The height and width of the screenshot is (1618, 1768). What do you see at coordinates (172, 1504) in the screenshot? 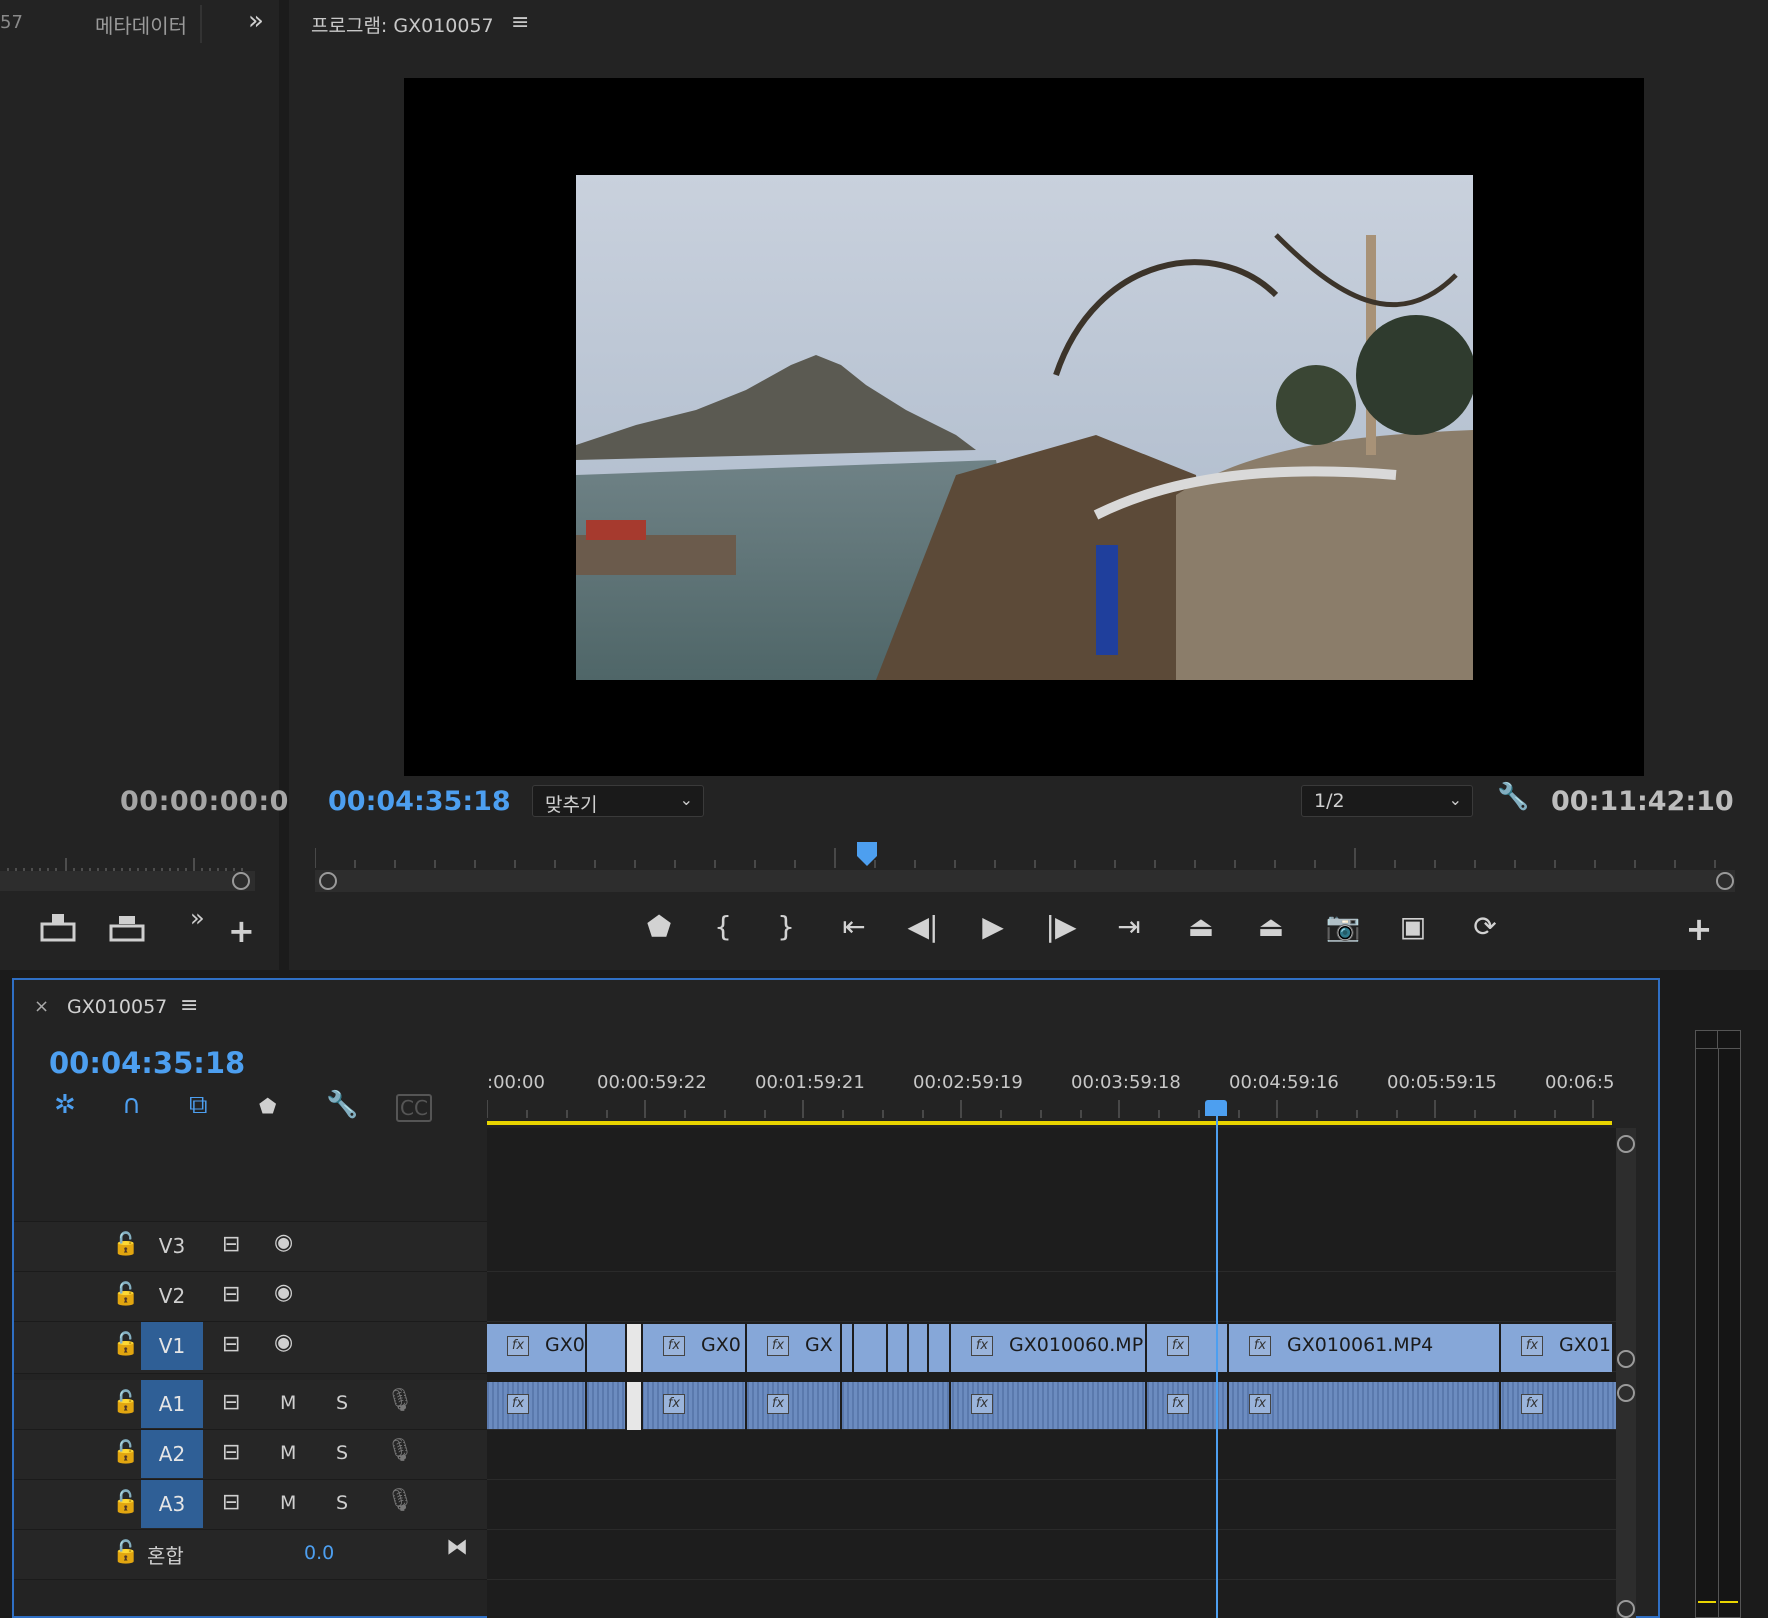
I see `track-label-a3: A3` at bounding box center [172, 1504].